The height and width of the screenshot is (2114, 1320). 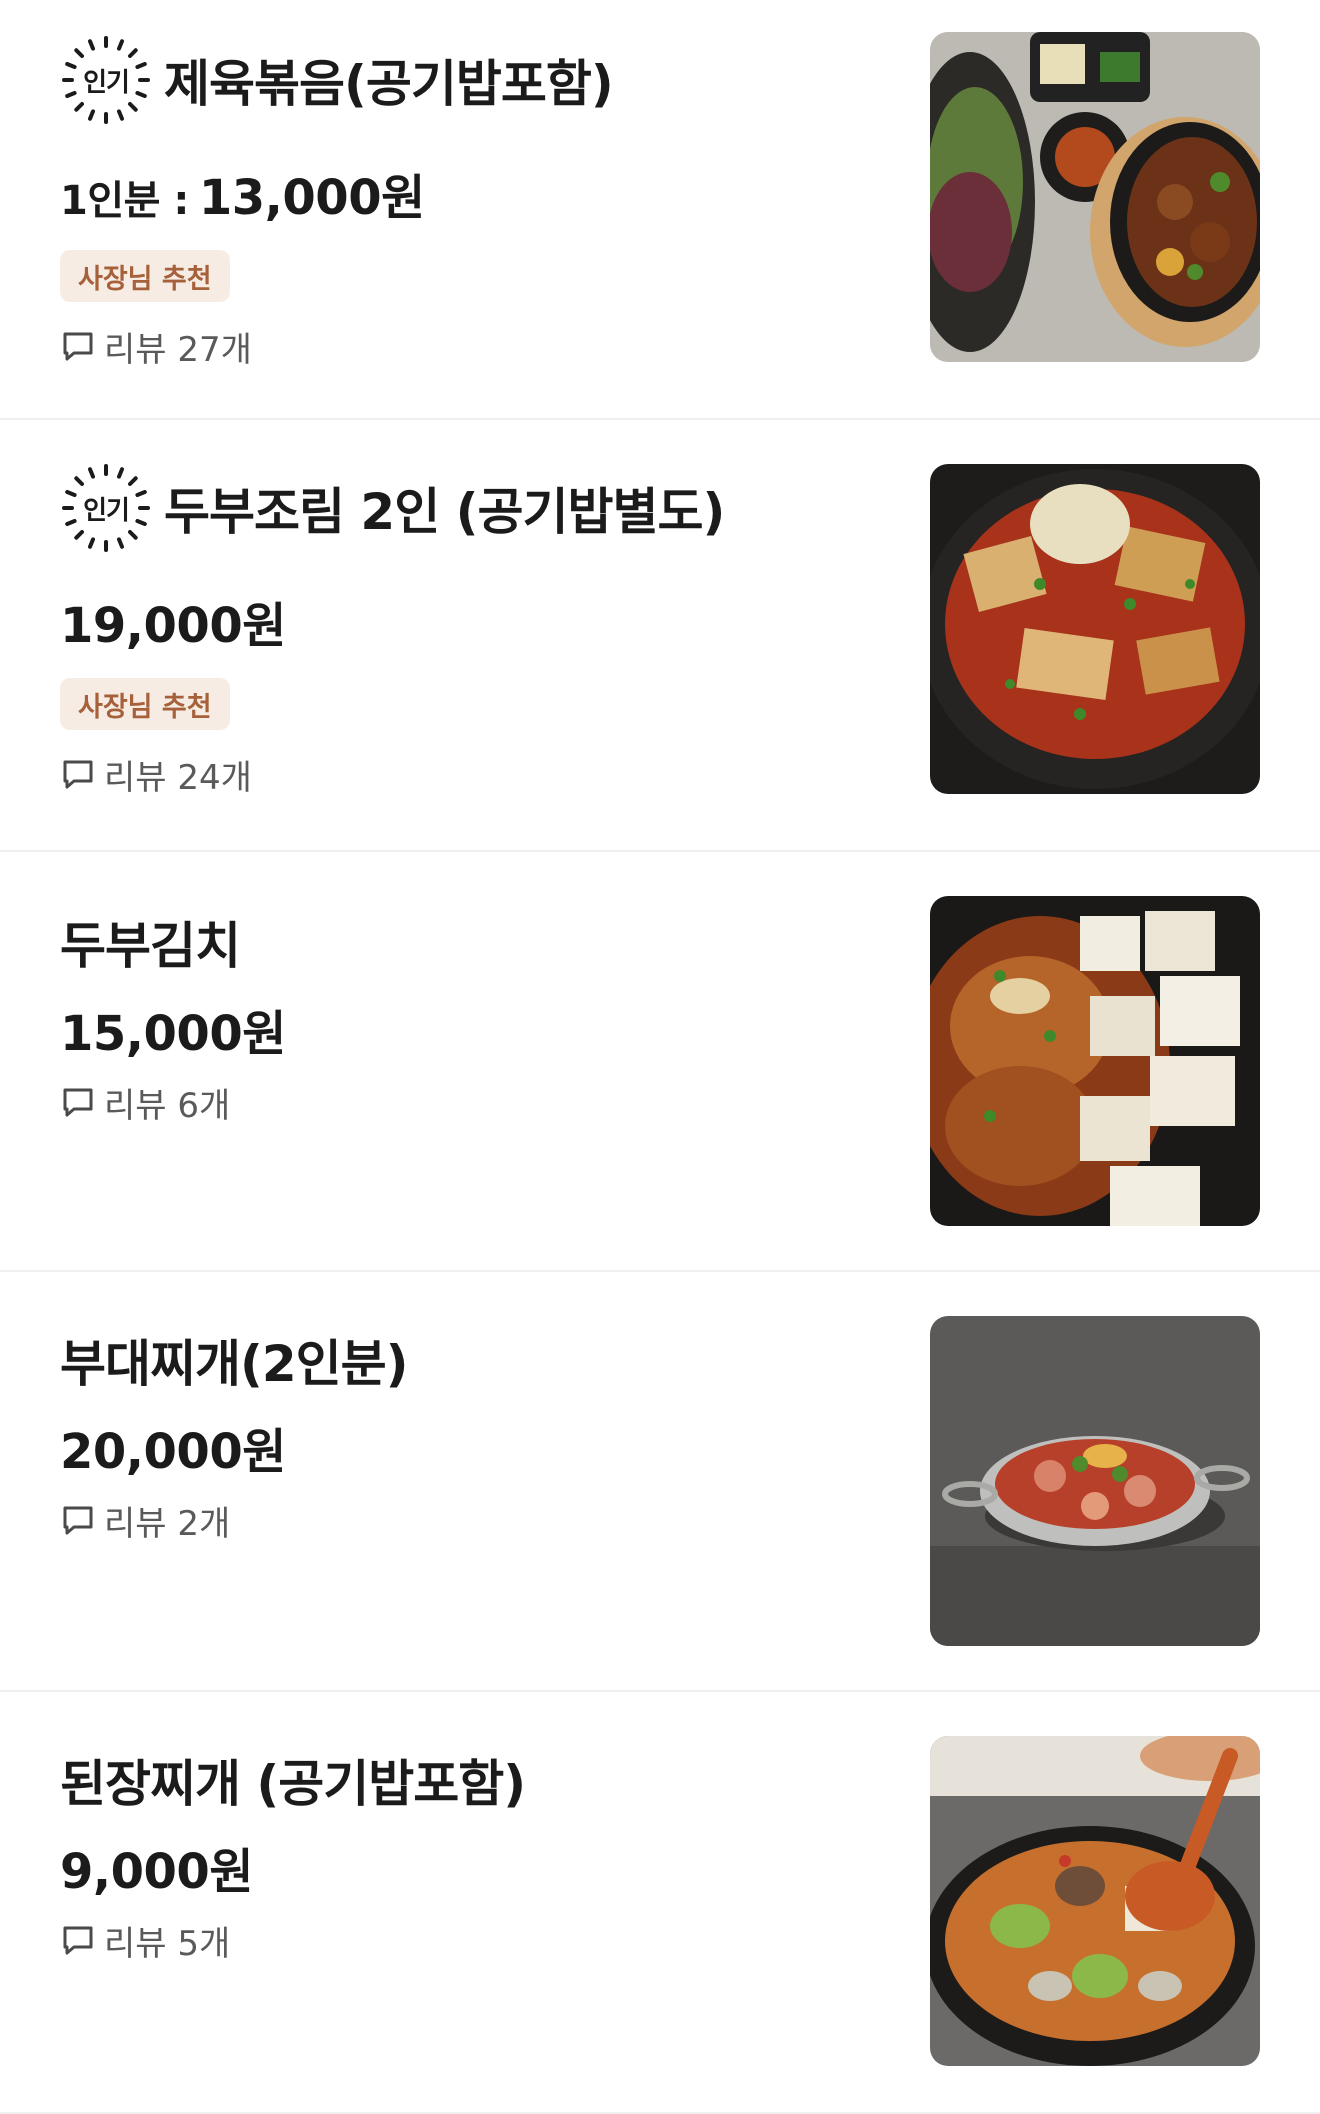 What do you see at coordinates (157, 1872) in the screenshot?
I see `price-value: 9,000원` at bounding box center [157, 1872].